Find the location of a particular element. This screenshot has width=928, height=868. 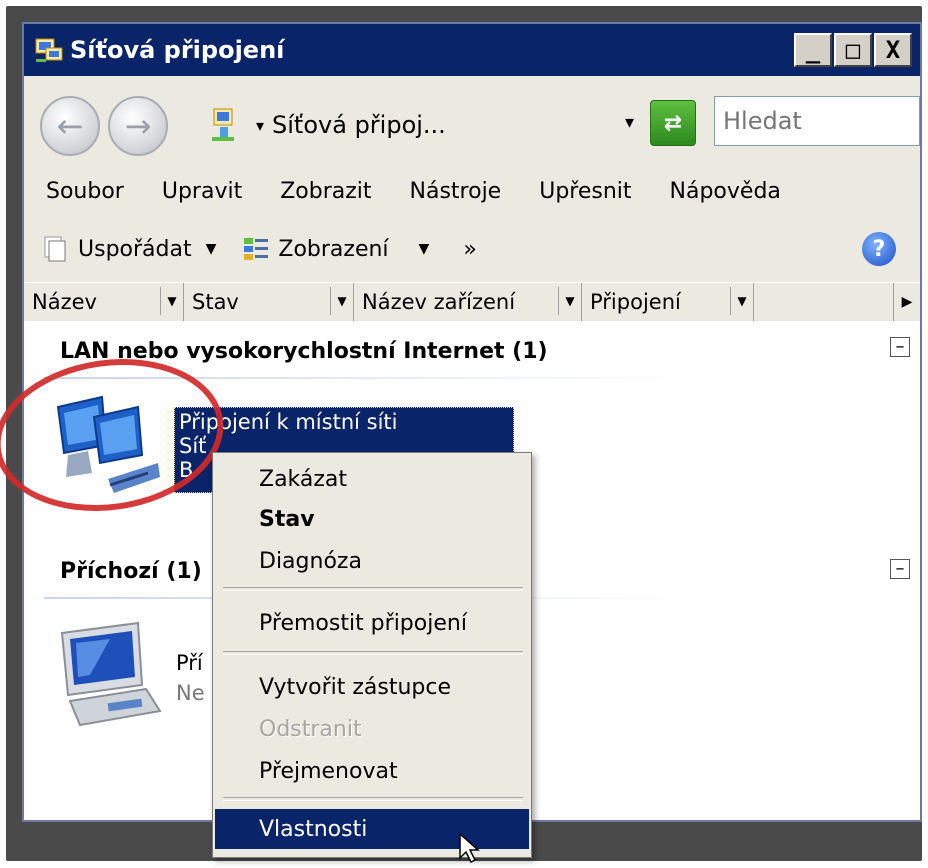

column-name-label: Název is located at coordinates (64, 302).